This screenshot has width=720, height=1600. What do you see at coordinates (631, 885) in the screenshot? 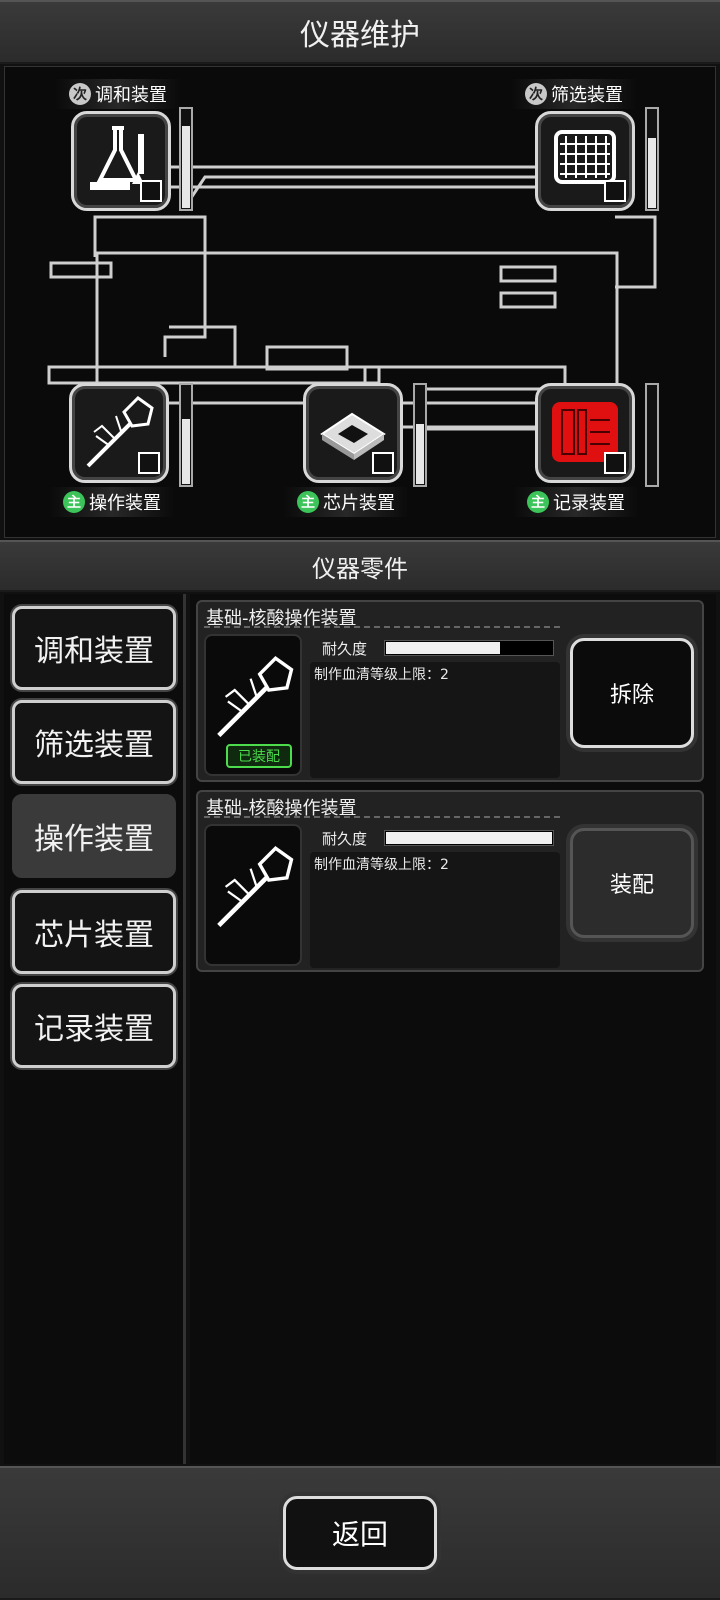
I see `equip-label: 装配` at bounding box center [631, 885].